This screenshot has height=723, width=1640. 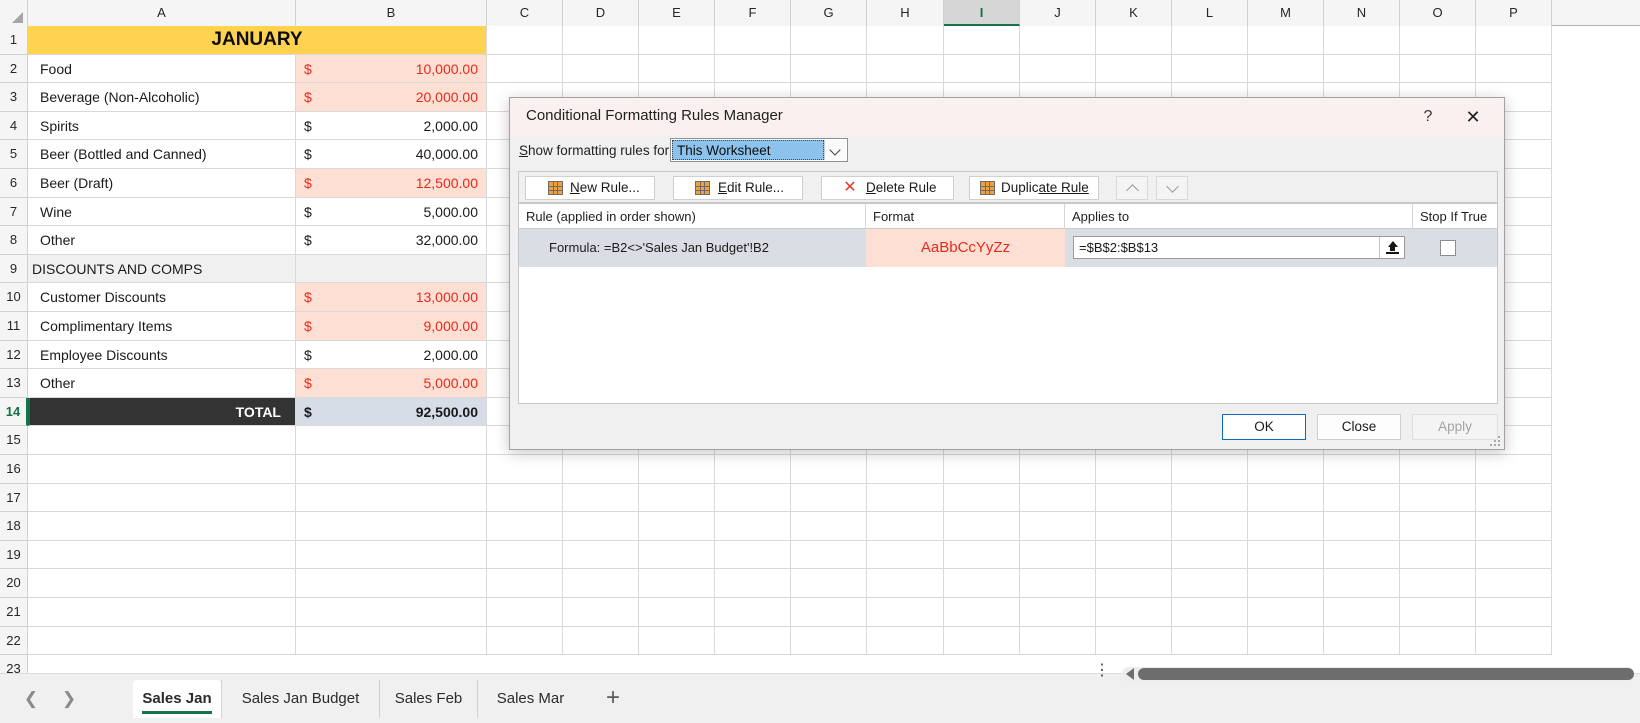 I want to click on cell-a10: Customer Discounts, so click(x=162, y=297).